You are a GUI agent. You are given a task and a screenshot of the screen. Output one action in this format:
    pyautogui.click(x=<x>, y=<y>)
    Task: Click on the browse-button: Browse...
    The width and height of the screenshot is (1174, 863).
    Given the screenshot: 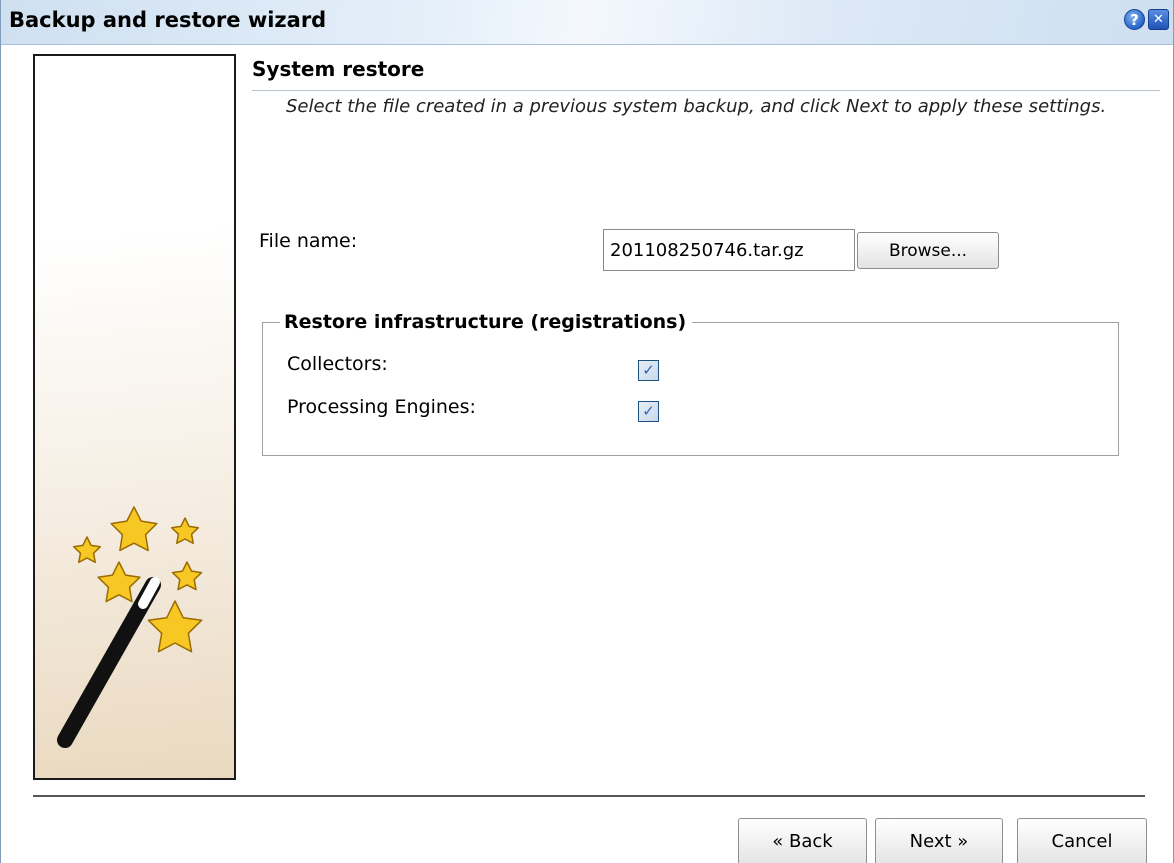 What is the action you would take?
    pyautogui.click(x=928, y=250)
    